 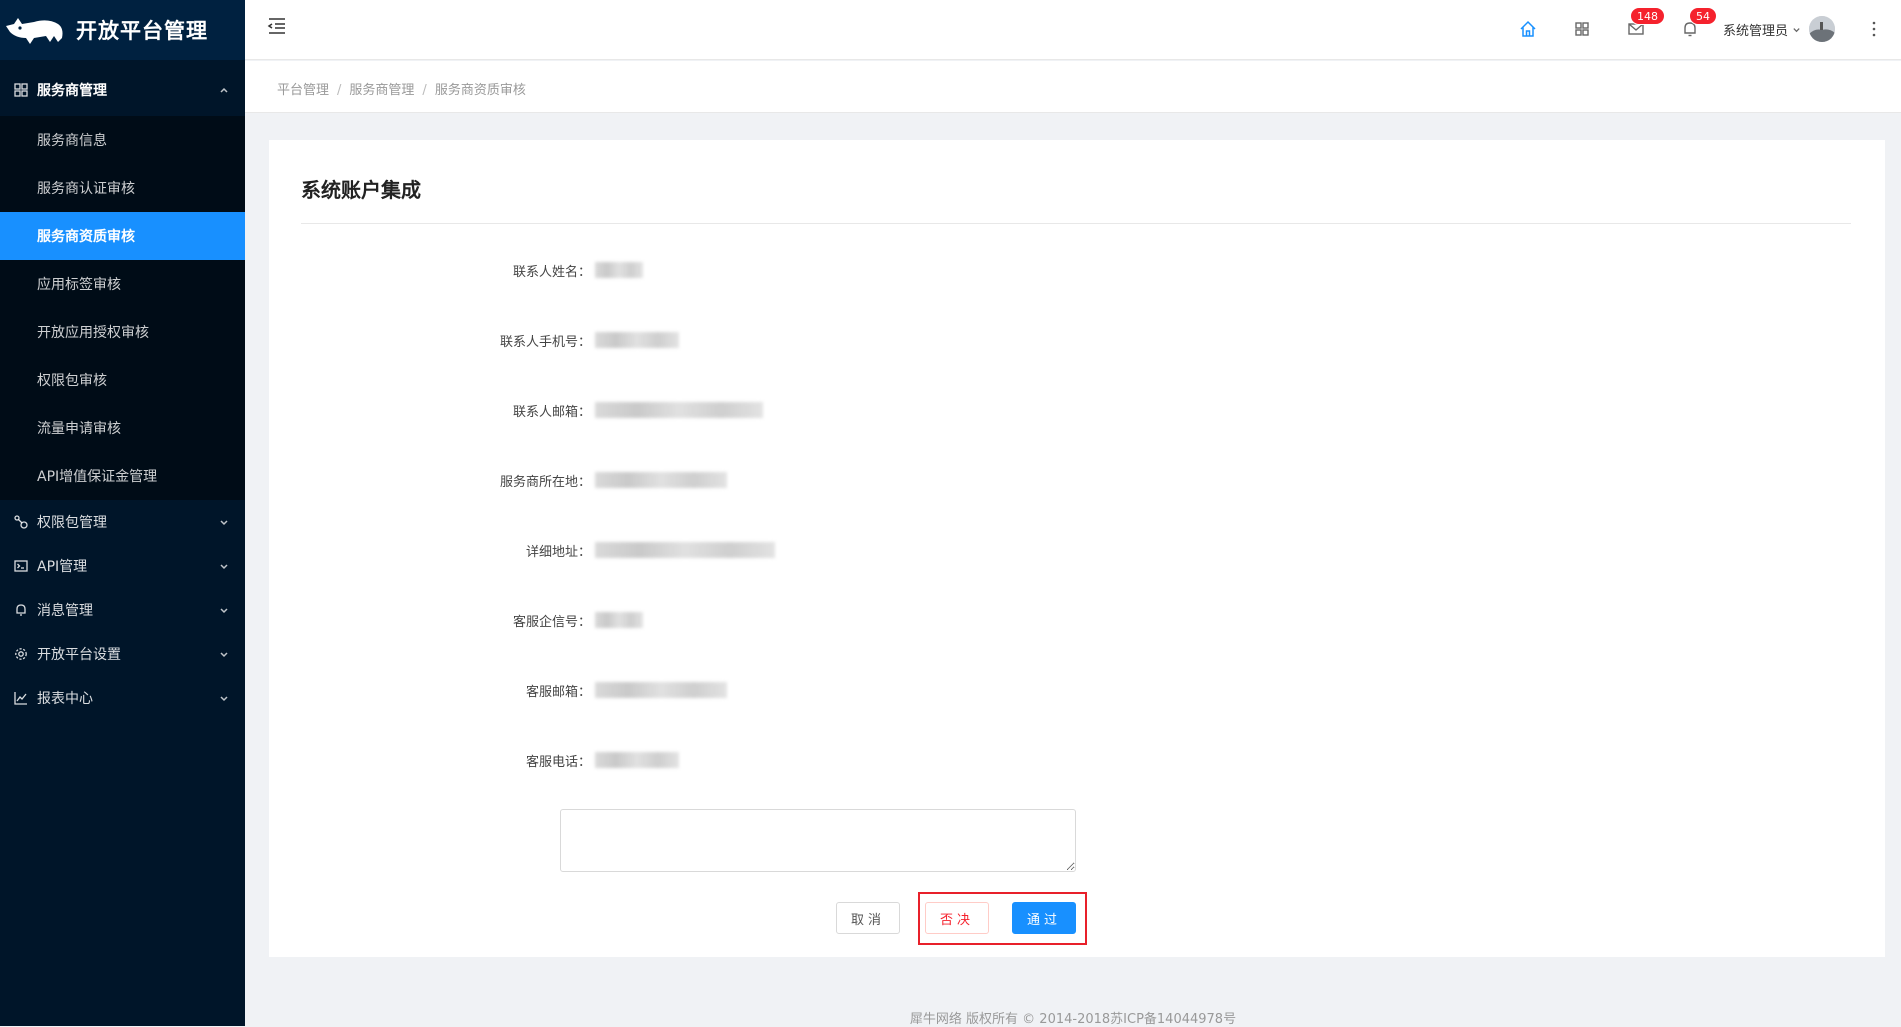 I want to click on menu-group-label: 开放平台设置, so click(x=79, y=655).